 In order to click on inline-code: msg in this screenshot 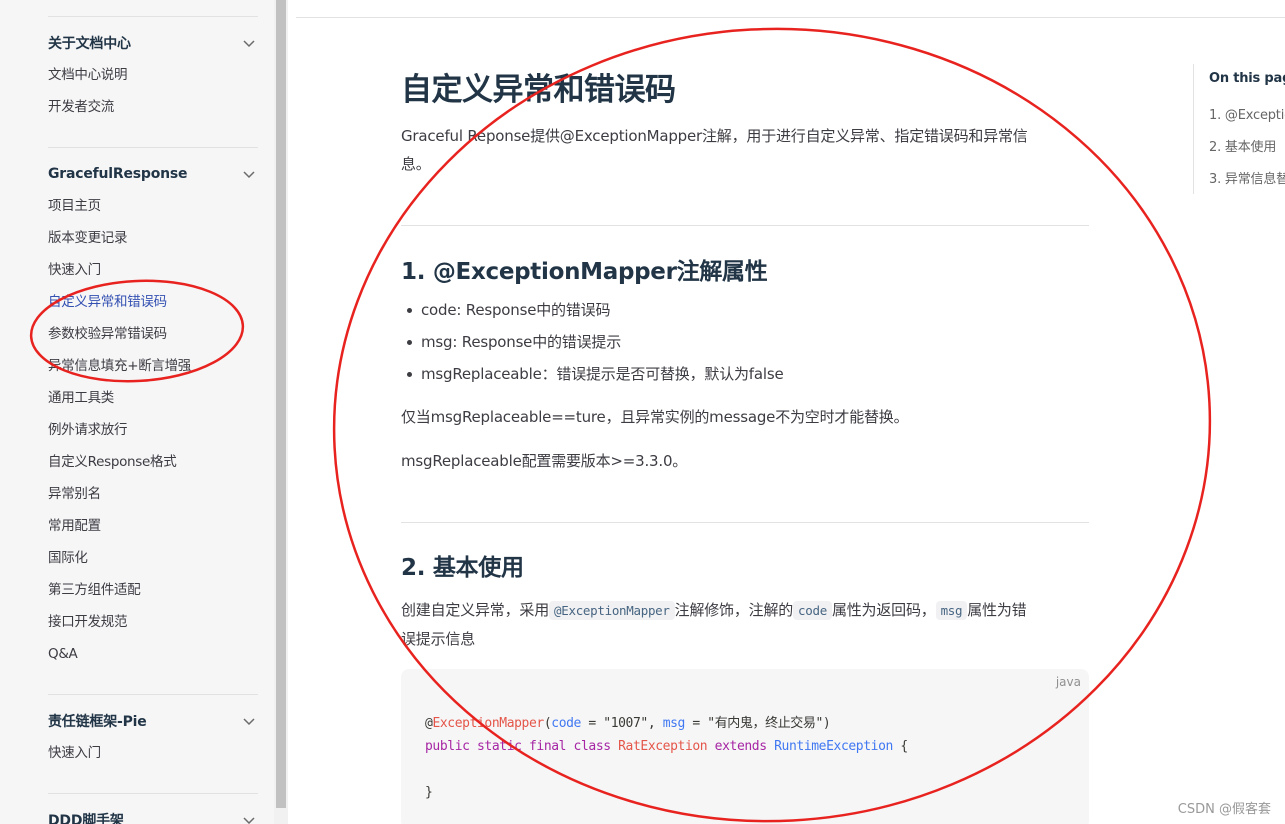, I will do `click(951, 610)`.